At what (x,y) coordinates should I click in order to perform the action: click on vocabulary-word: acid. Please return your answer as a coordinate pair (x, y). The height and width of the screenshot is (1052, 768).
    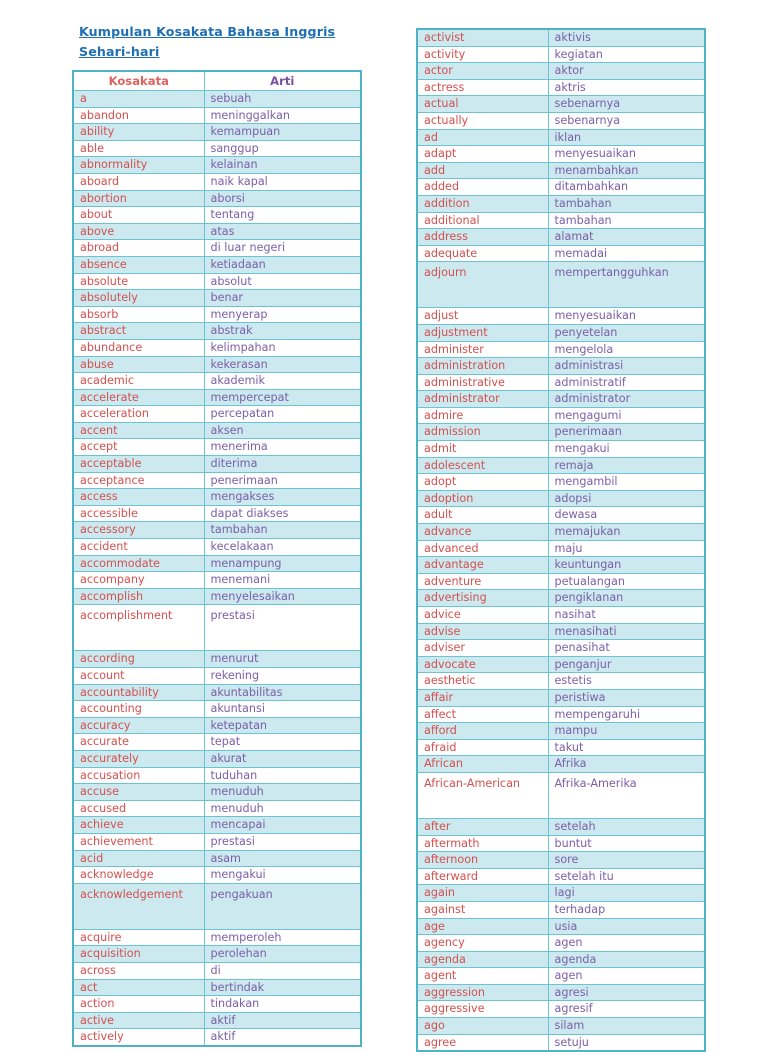
    Looking at the image, I should click on (138, 858).